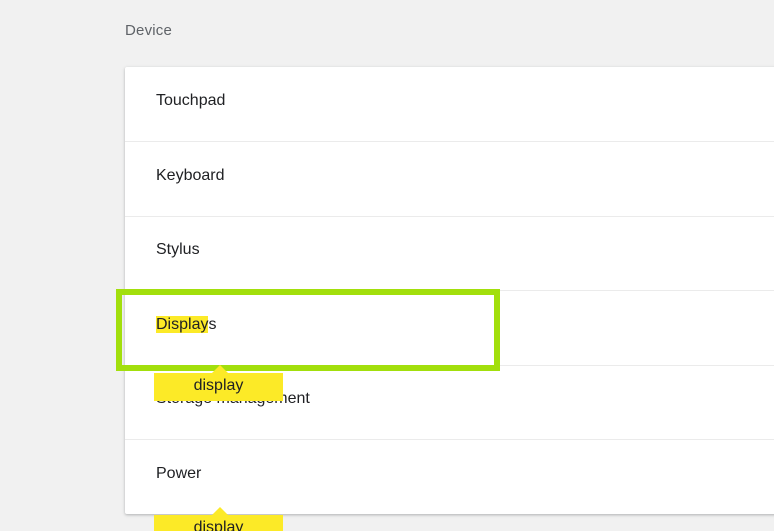 This screenshot has width=774, height=531. I want to click on settings-row-touchpad: Touchpad, so click(449, 104).